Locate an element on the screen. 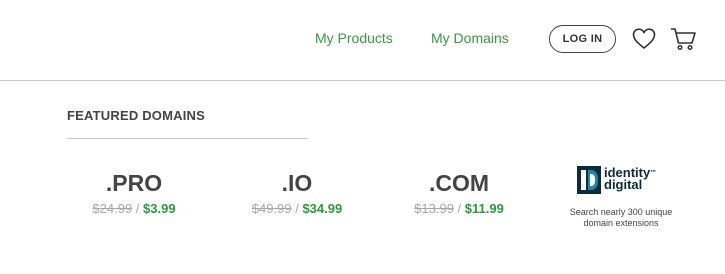 This screenshot has width=725, height=274. logo-wordmark: identity™ digital is located at coordinates (630, 179).